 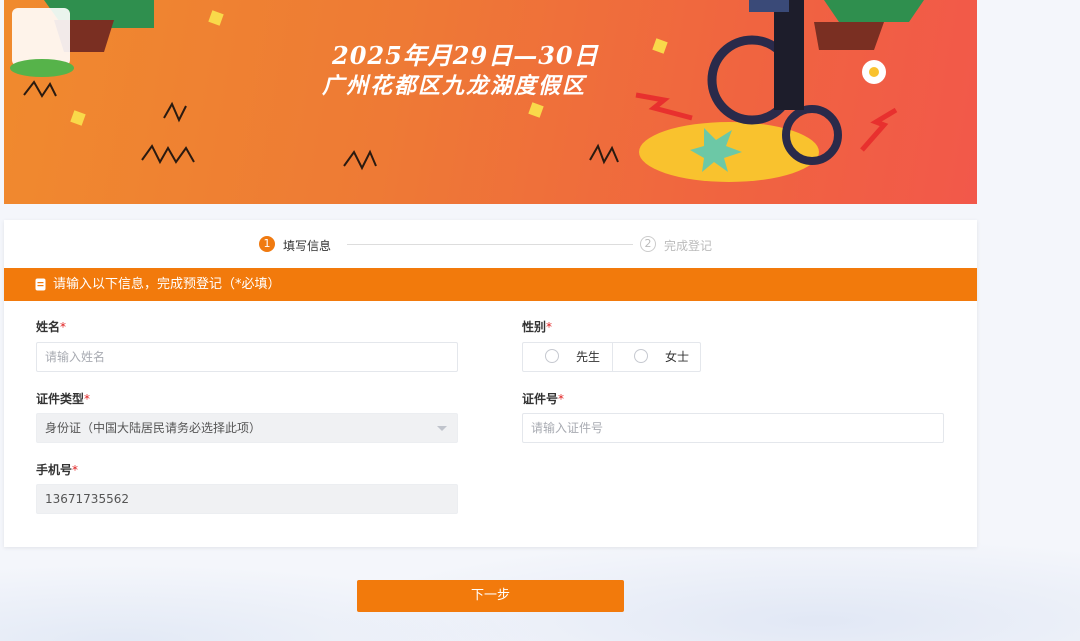 I want to click on id-number-input: 请输入证件号, so click(x=733, y=428).